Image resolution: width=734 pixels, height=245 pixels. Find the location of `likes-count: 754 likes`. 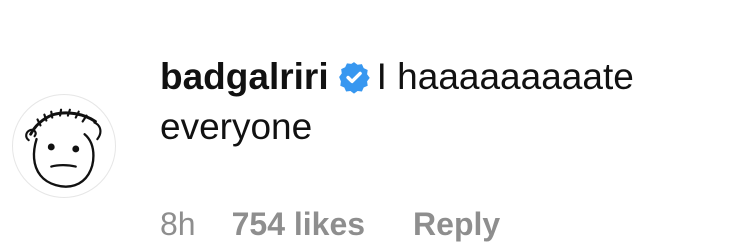

likes-count: 754 likes is located at coordinates (298, 224).